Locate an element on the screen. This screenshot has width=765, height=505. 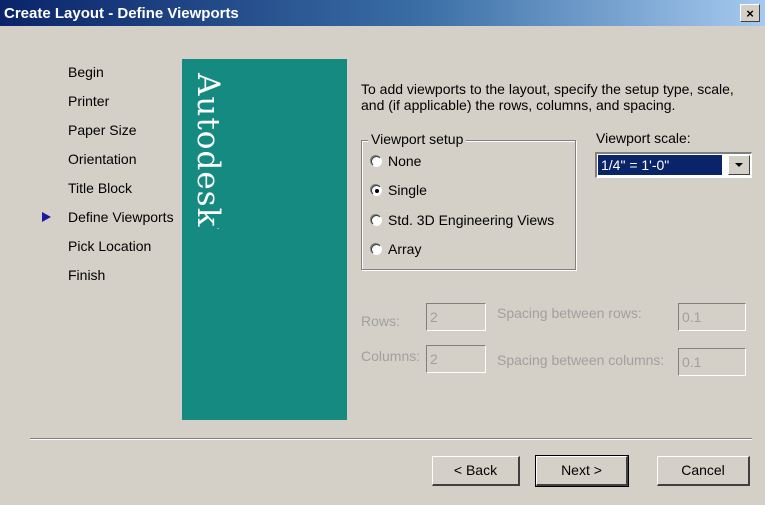
radio-std-3d-views-label: Std. 3D Engineering Views is located at coordinates (471, 220).